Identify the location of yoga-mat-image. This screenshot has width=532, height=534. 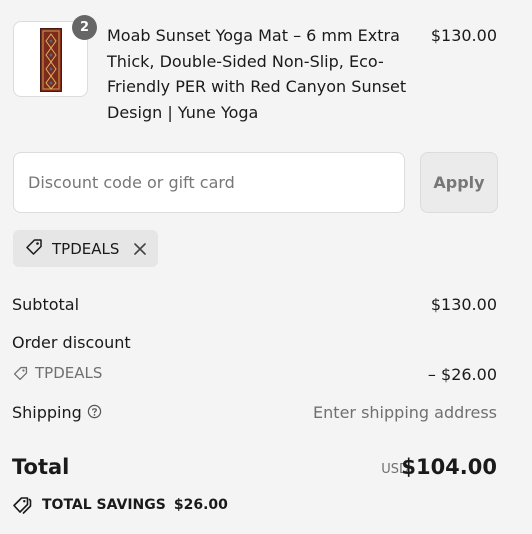
(51, 60).